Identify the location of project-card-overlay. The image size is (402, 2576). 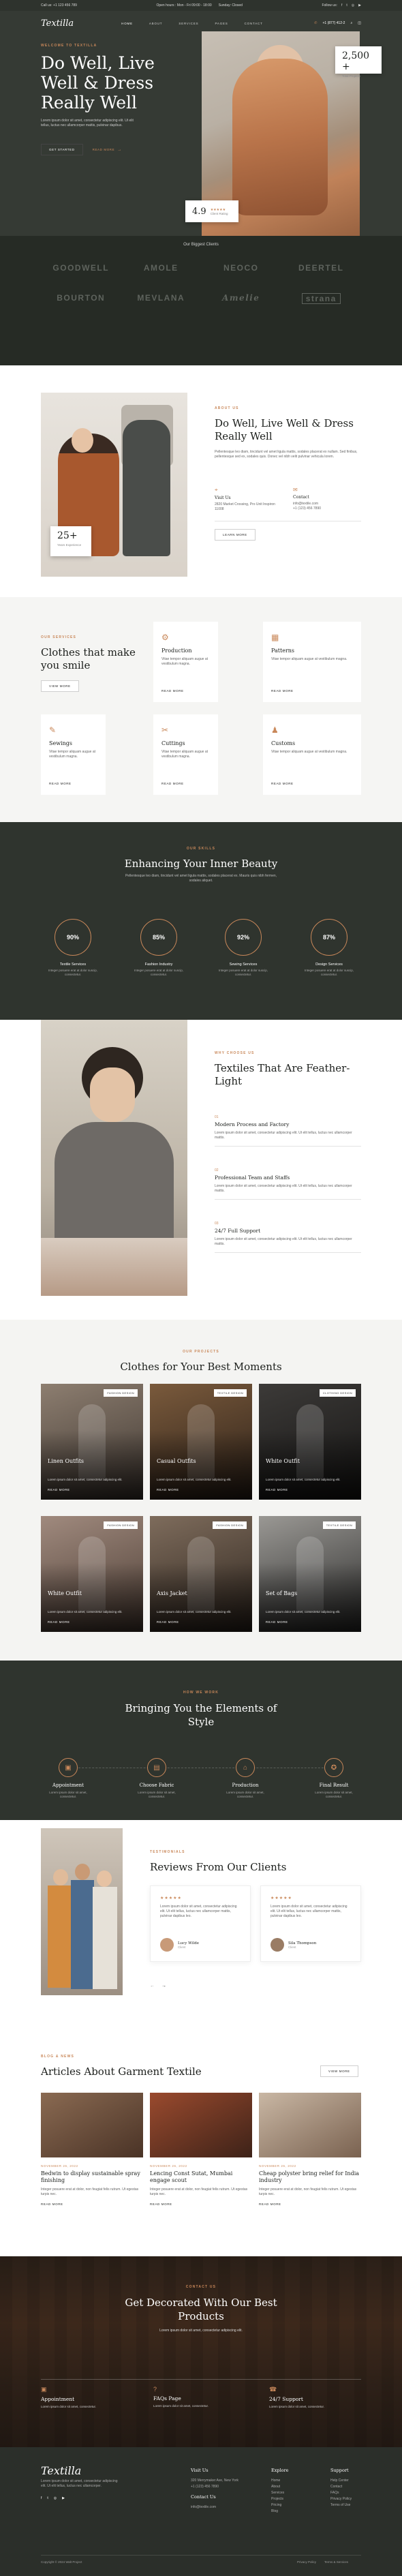
(201, 1574).